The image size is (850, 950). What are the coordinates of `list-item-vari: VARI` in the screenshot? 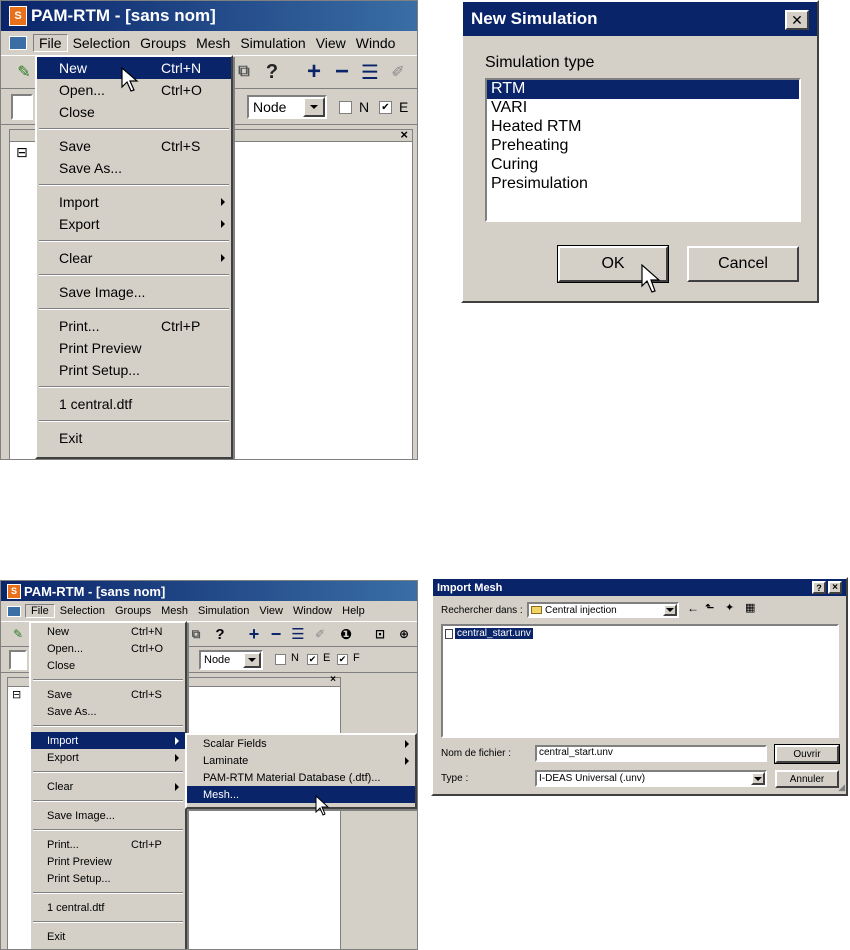 It's located at (643, 108).